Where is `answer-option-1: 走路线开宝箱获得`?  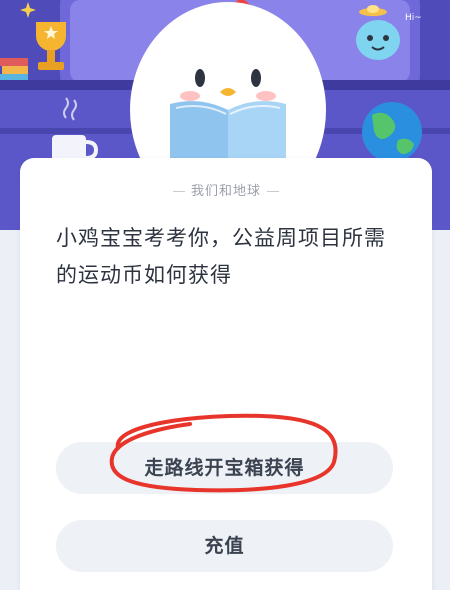
answer-option-1: 走路线开宝箱获得 is located at coordinates (224, 468).